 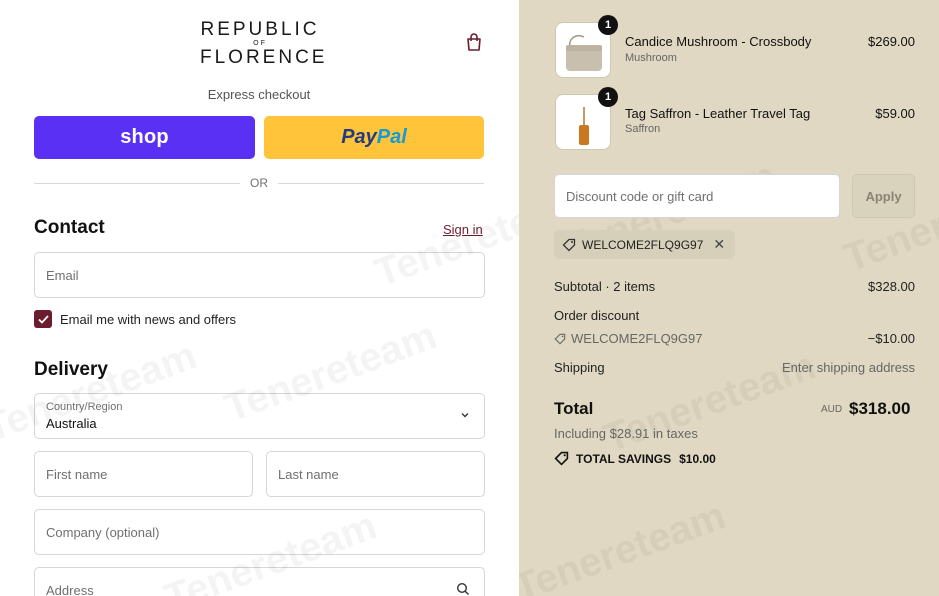 What do you see at coordinates (891, 41) in the screenshot?
I see `product-price: $269.00` at bounding box center [891, 41].